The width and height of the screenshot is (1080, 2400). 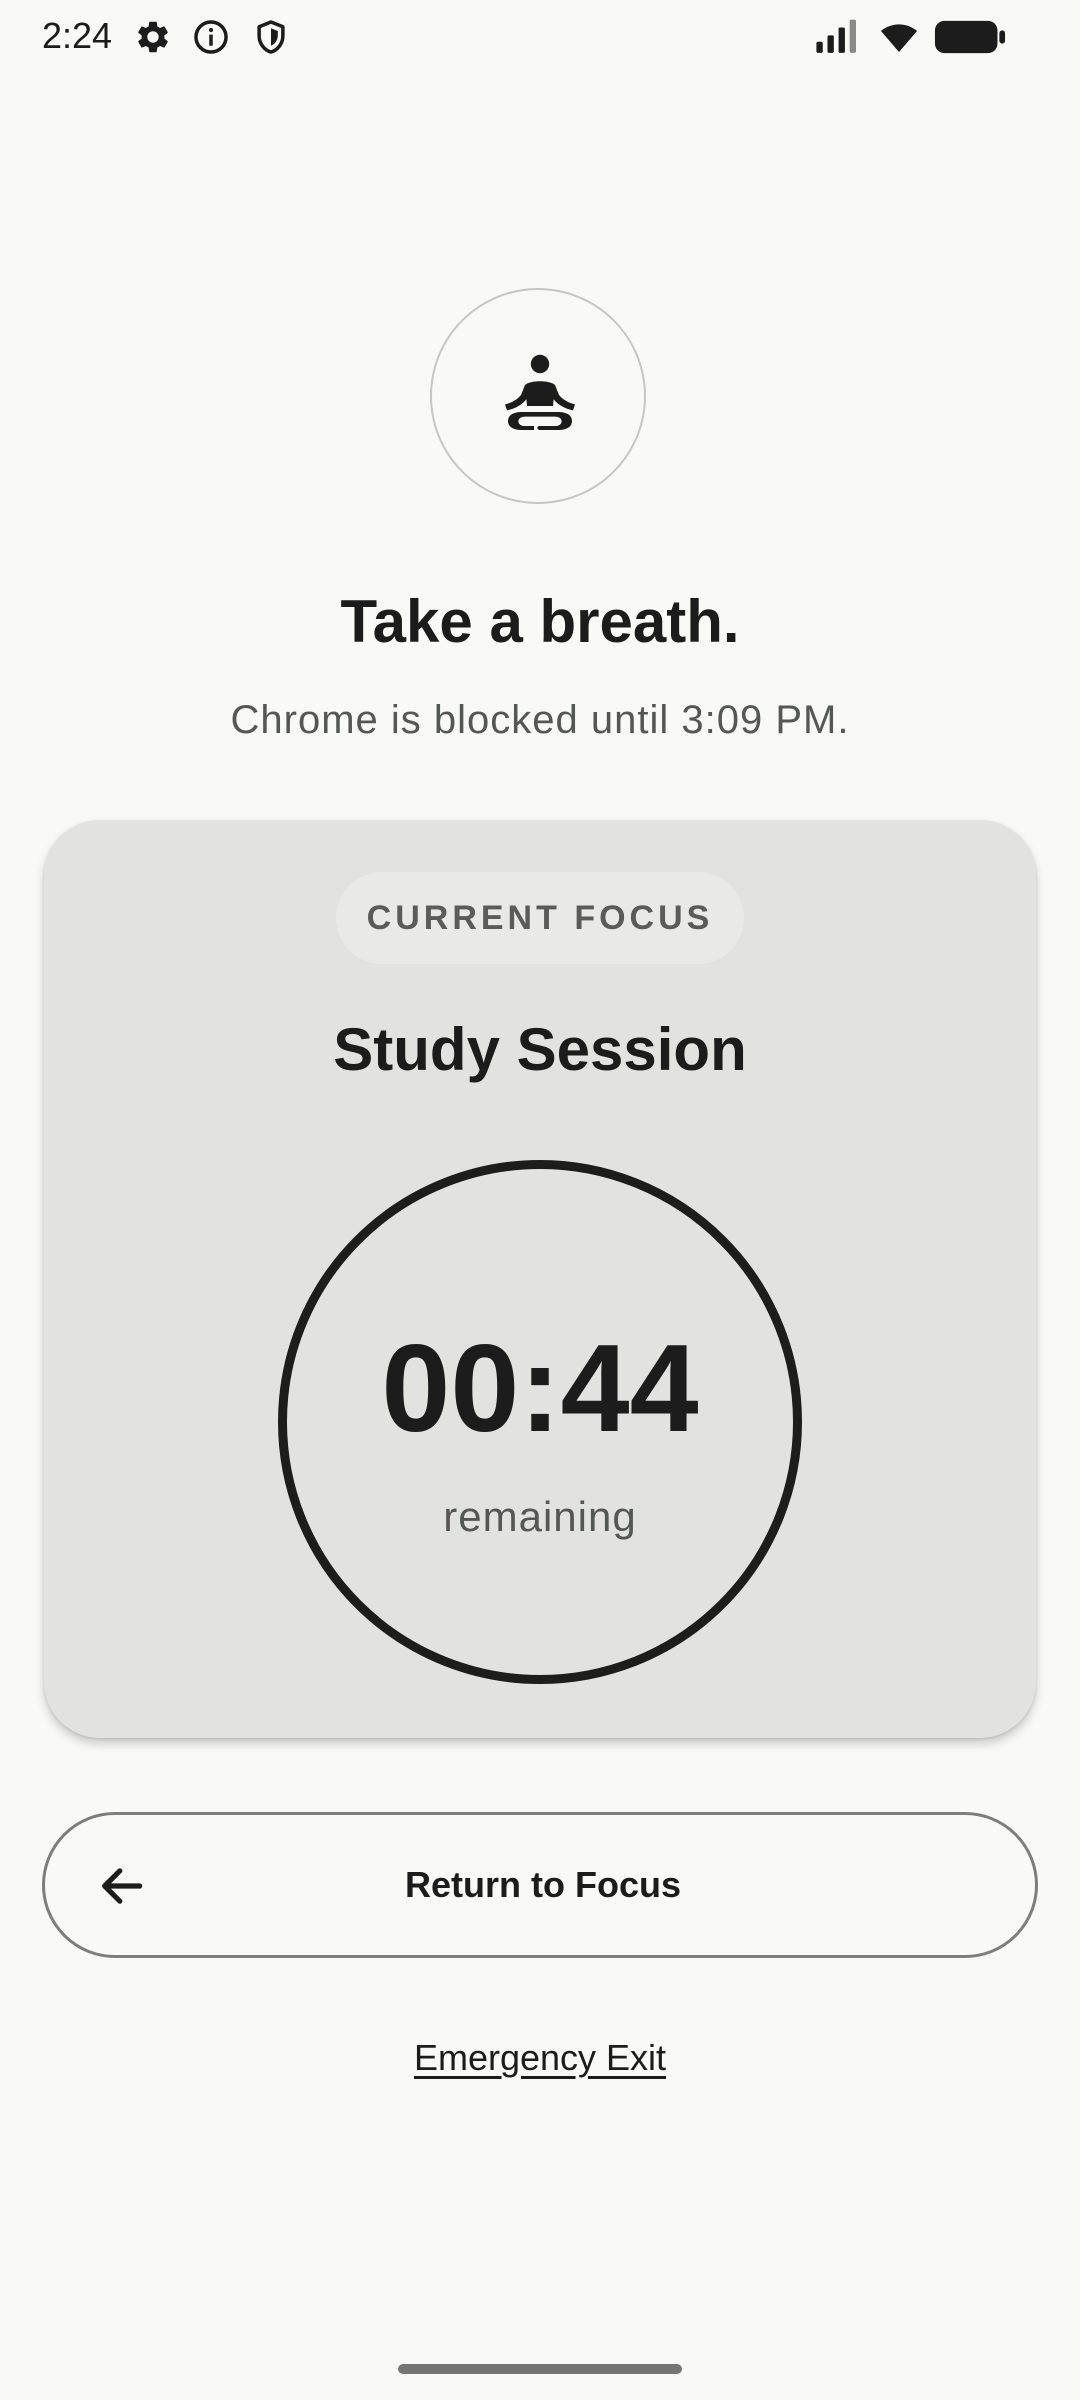 I want to click on info-icon, so click(x=211, y=37).